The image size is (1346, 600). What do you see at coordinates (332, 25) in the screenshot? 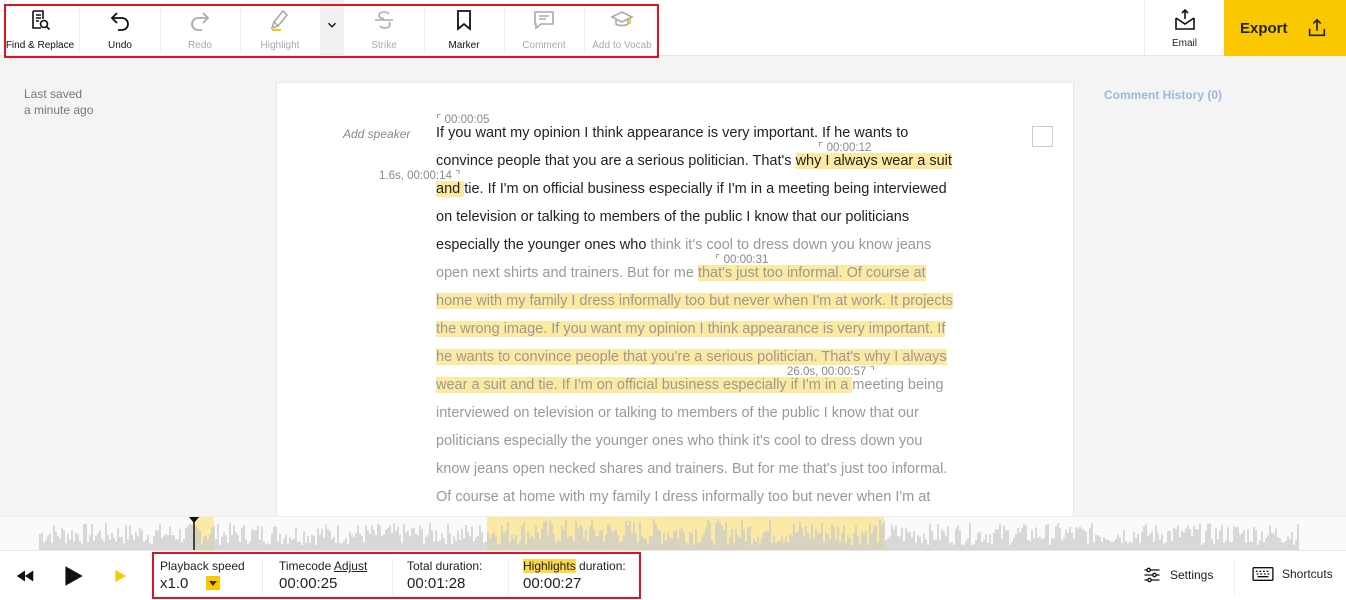
I see `chevron-down-icon` at bounding box center [332, 25].